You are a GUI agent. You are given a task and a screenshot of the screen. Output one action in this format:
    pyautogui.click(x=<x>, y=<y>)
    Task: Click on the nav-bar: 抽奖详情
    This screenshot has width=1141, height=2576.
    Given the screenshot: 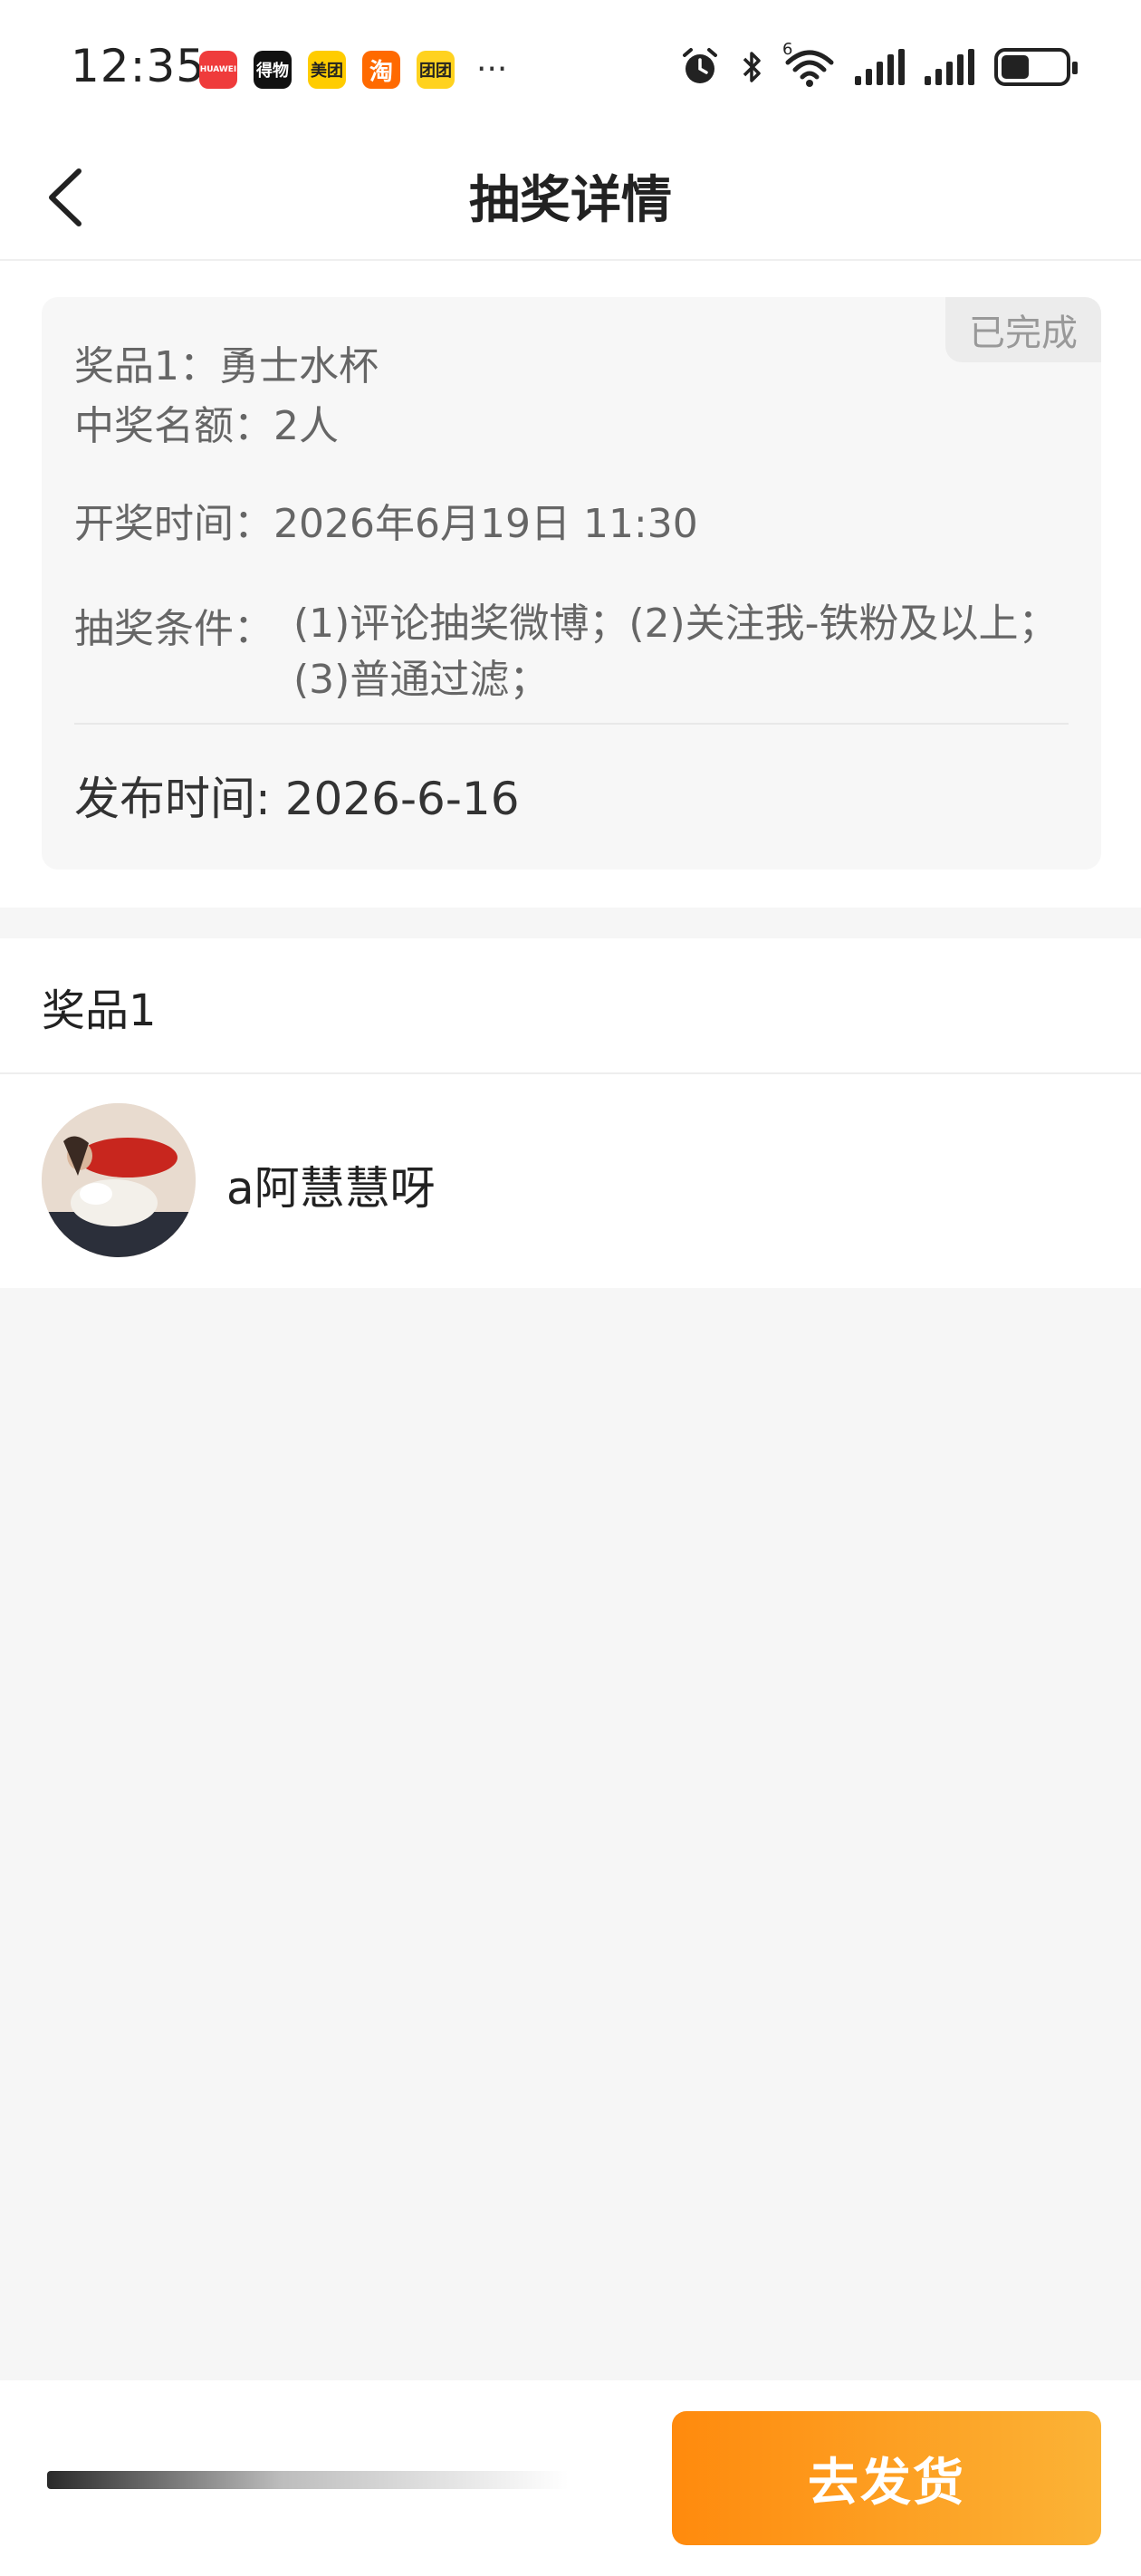 What is the action you would take?
    pyautogui.click(x=570, y=198)
    